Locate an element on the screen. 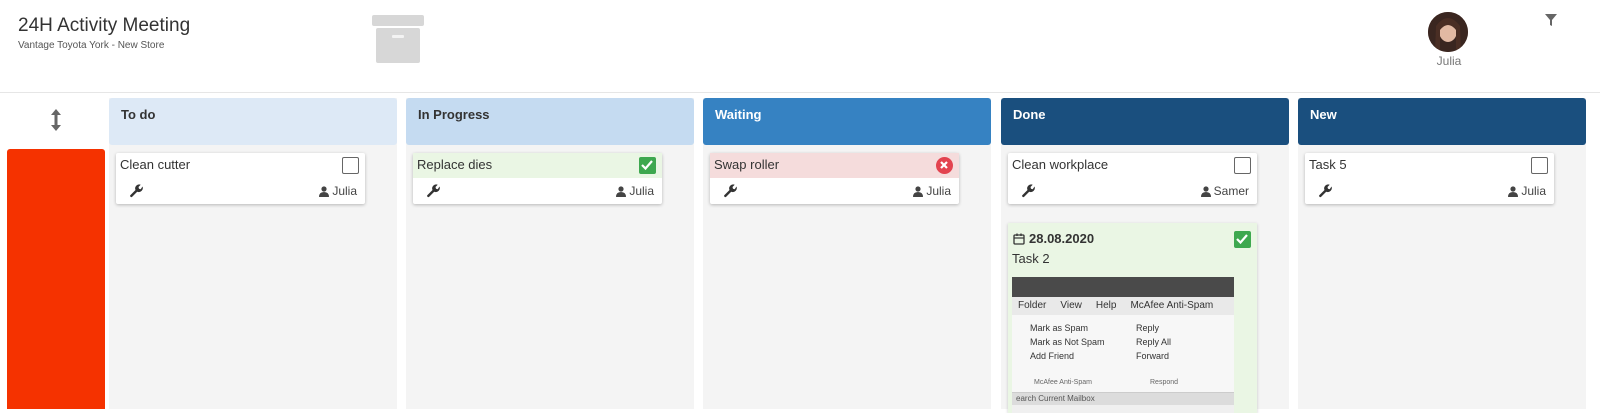 The width and height of the screenshot is (1600, 413). attachment-group-label: McAfee Anti-Spam is located at coordinates (1063, 382).